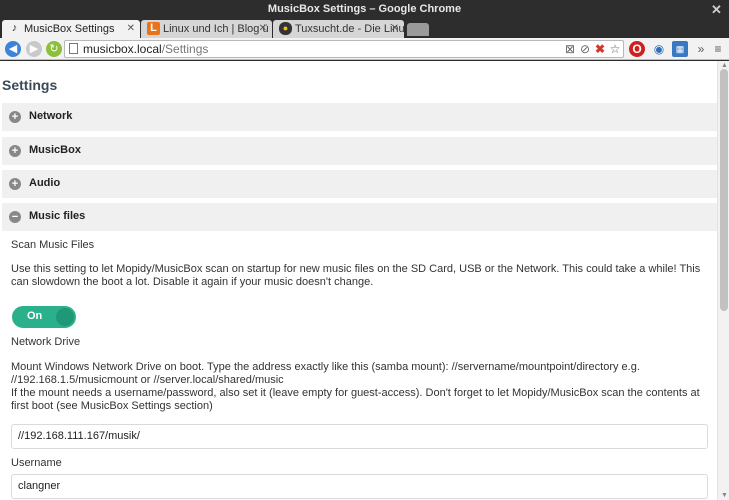 The width and height of the screenshot is (729, 500). I want to click on address-bar: musicbox.local/Settings, so click(344, 49).